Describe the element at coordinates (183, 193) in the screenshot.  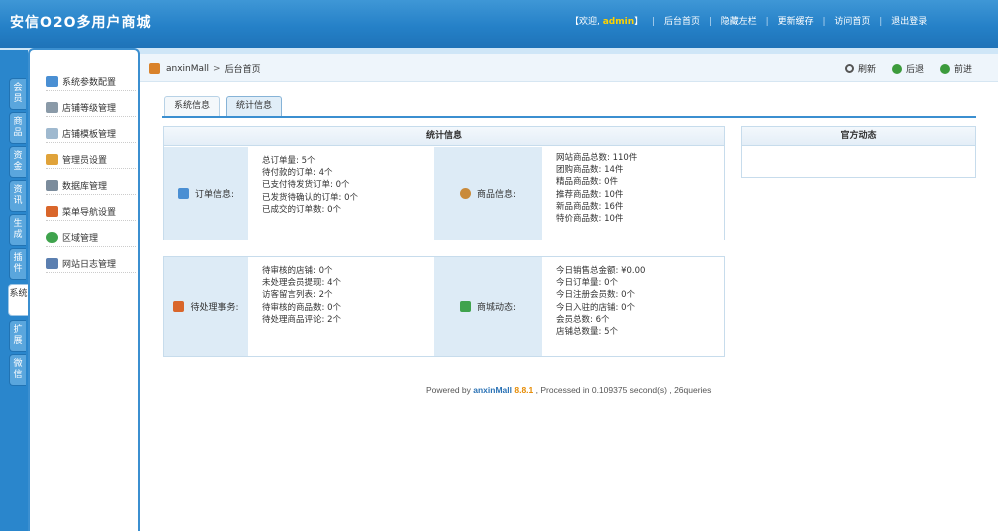
I see `computer-icon` at that location.